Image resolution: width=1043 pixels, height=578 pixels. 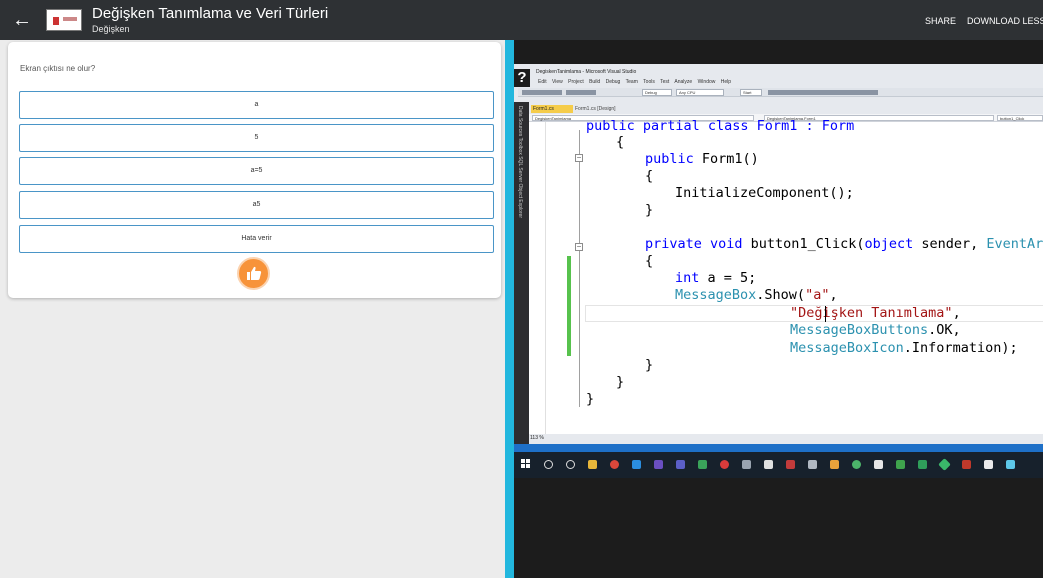 I want to click on fold-guide, so click(x=579, y=268).